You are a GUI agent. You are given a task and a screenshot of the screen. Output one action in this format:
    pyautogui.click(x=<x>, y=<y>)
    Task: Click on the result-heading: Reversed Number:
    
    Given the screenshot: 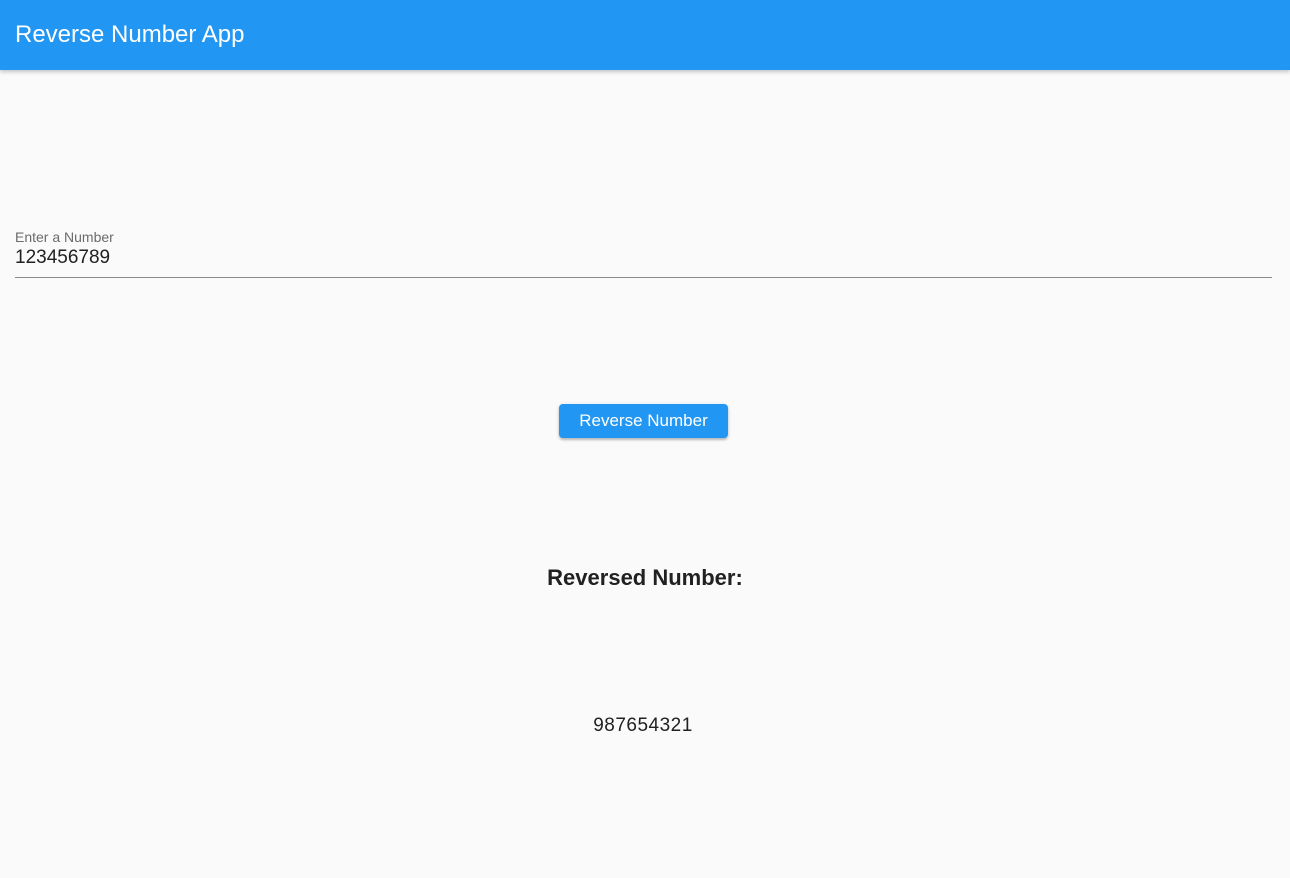 What is the action you would take?
    pyautogui.click(x=645, y=577)
    